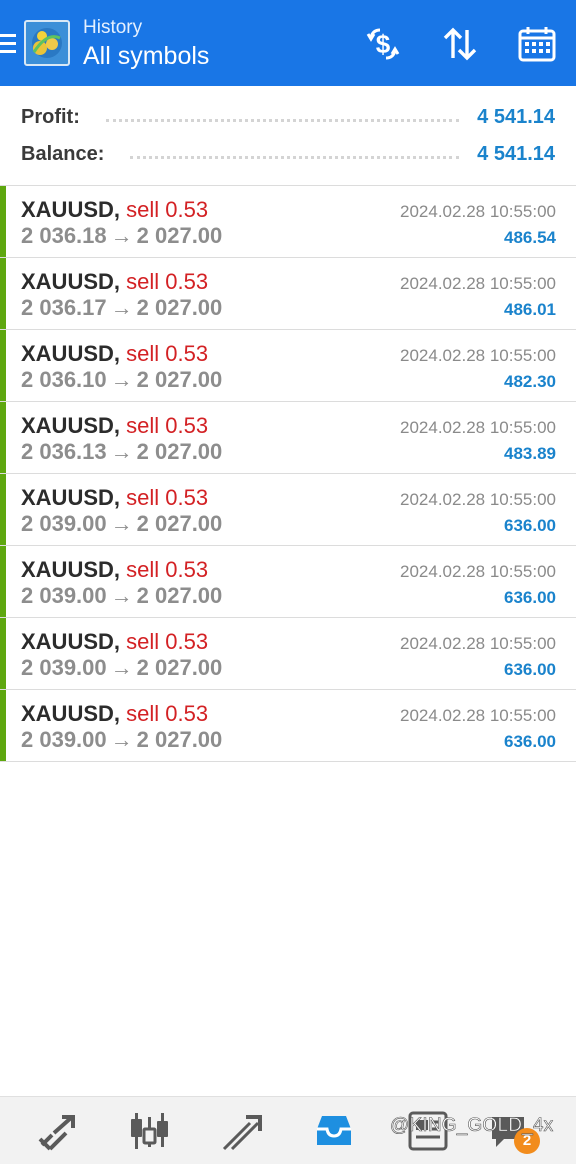 The height and width of the screenshot is (1164, 576). What do you see at coordinates (64, 235) in the screenshot?
I see `open-price: 2 036.18` at bounding box center [64, 235].